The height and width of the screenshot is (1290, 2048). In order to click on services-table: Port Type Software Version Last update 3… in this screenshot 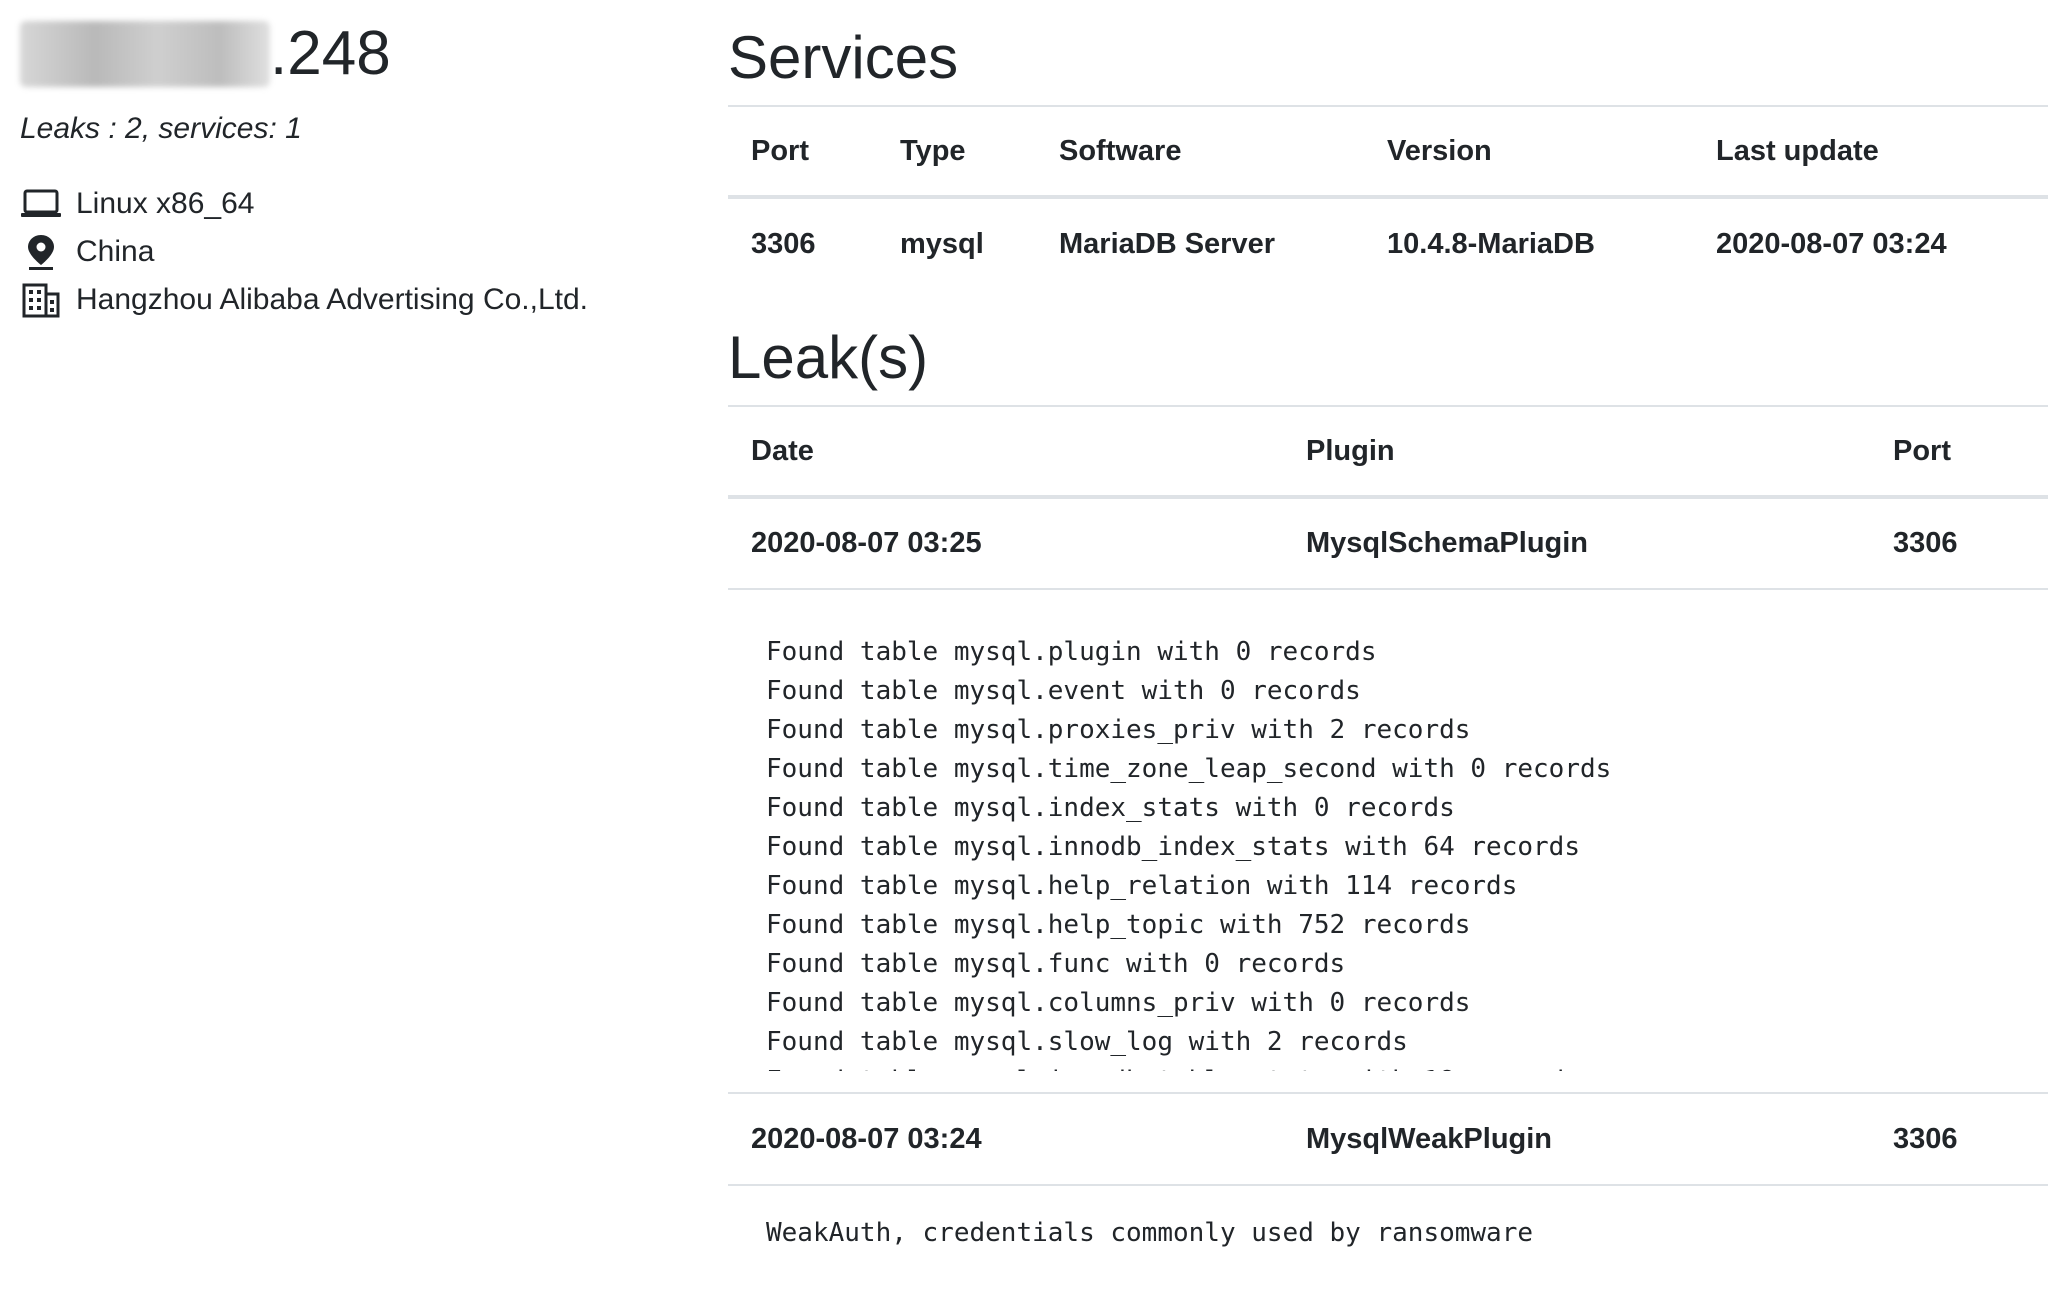, I will do `click(1388, 197)`.